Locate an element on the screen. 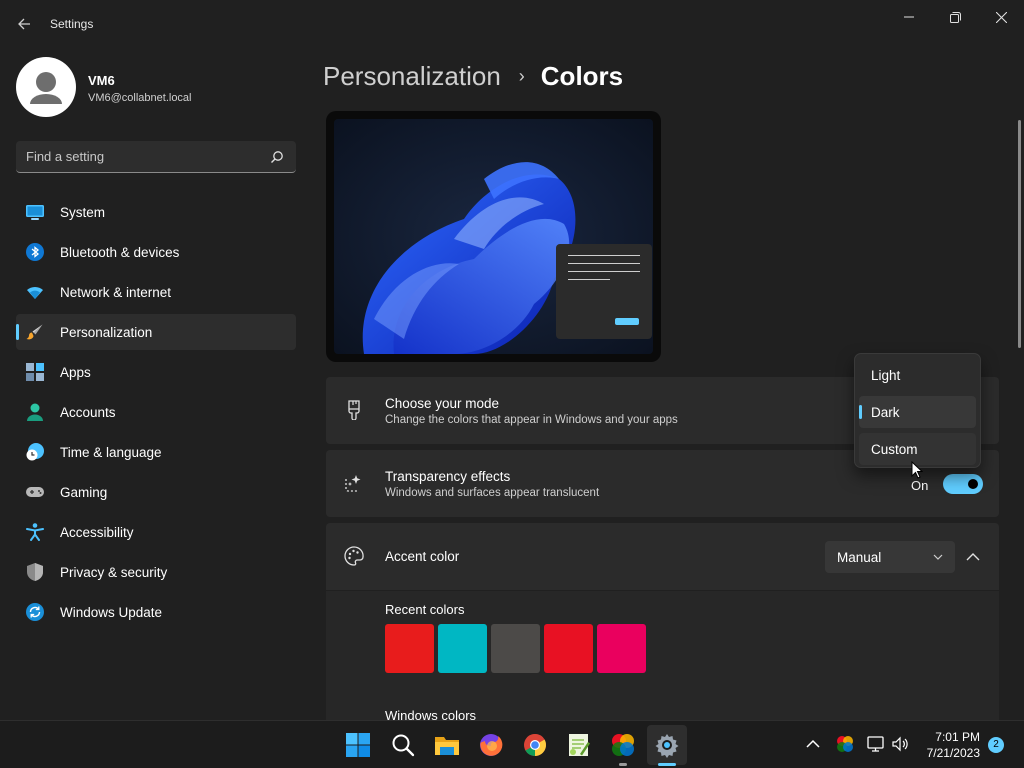  transparency-state-label: On is located at coordinates (920, 485).